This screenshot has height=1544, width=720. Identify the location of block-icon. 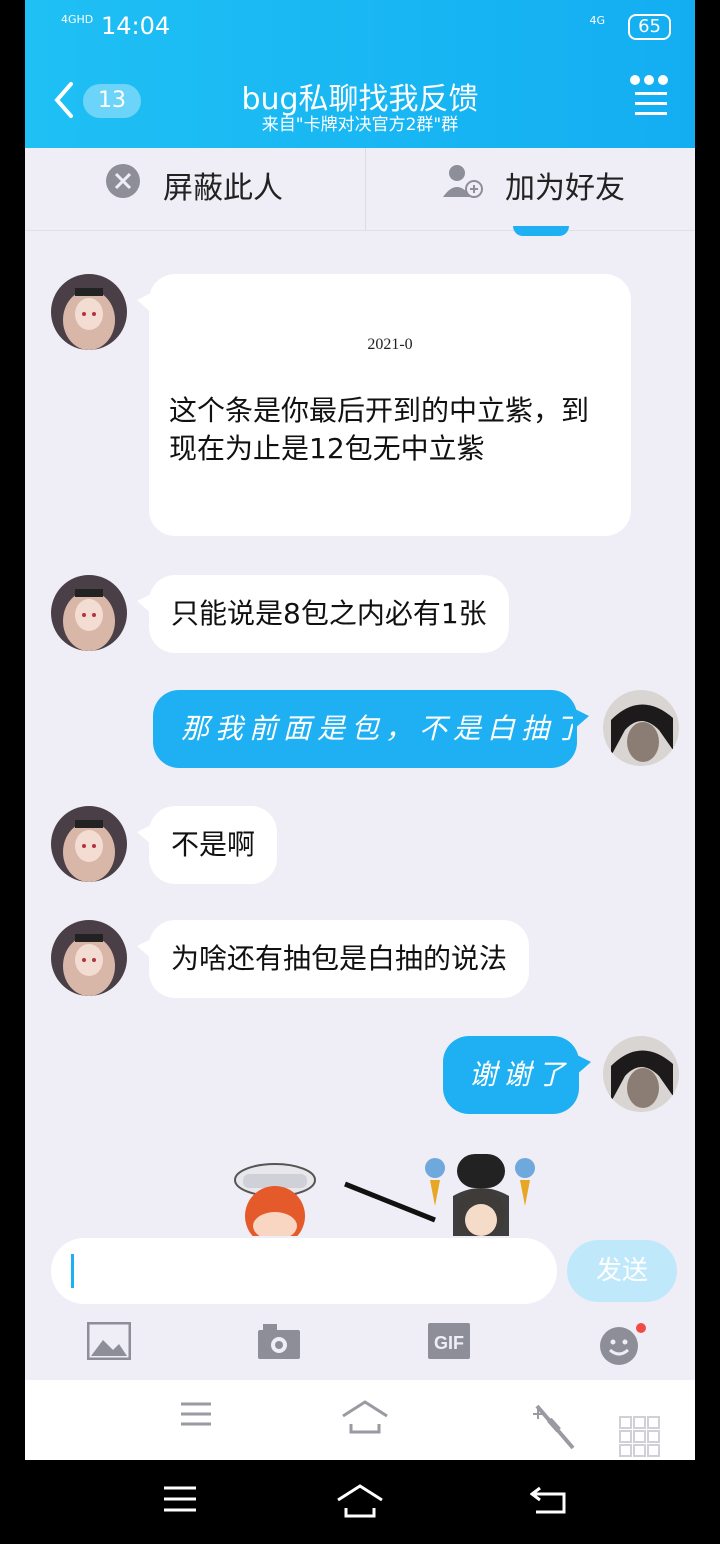
(123, 190).